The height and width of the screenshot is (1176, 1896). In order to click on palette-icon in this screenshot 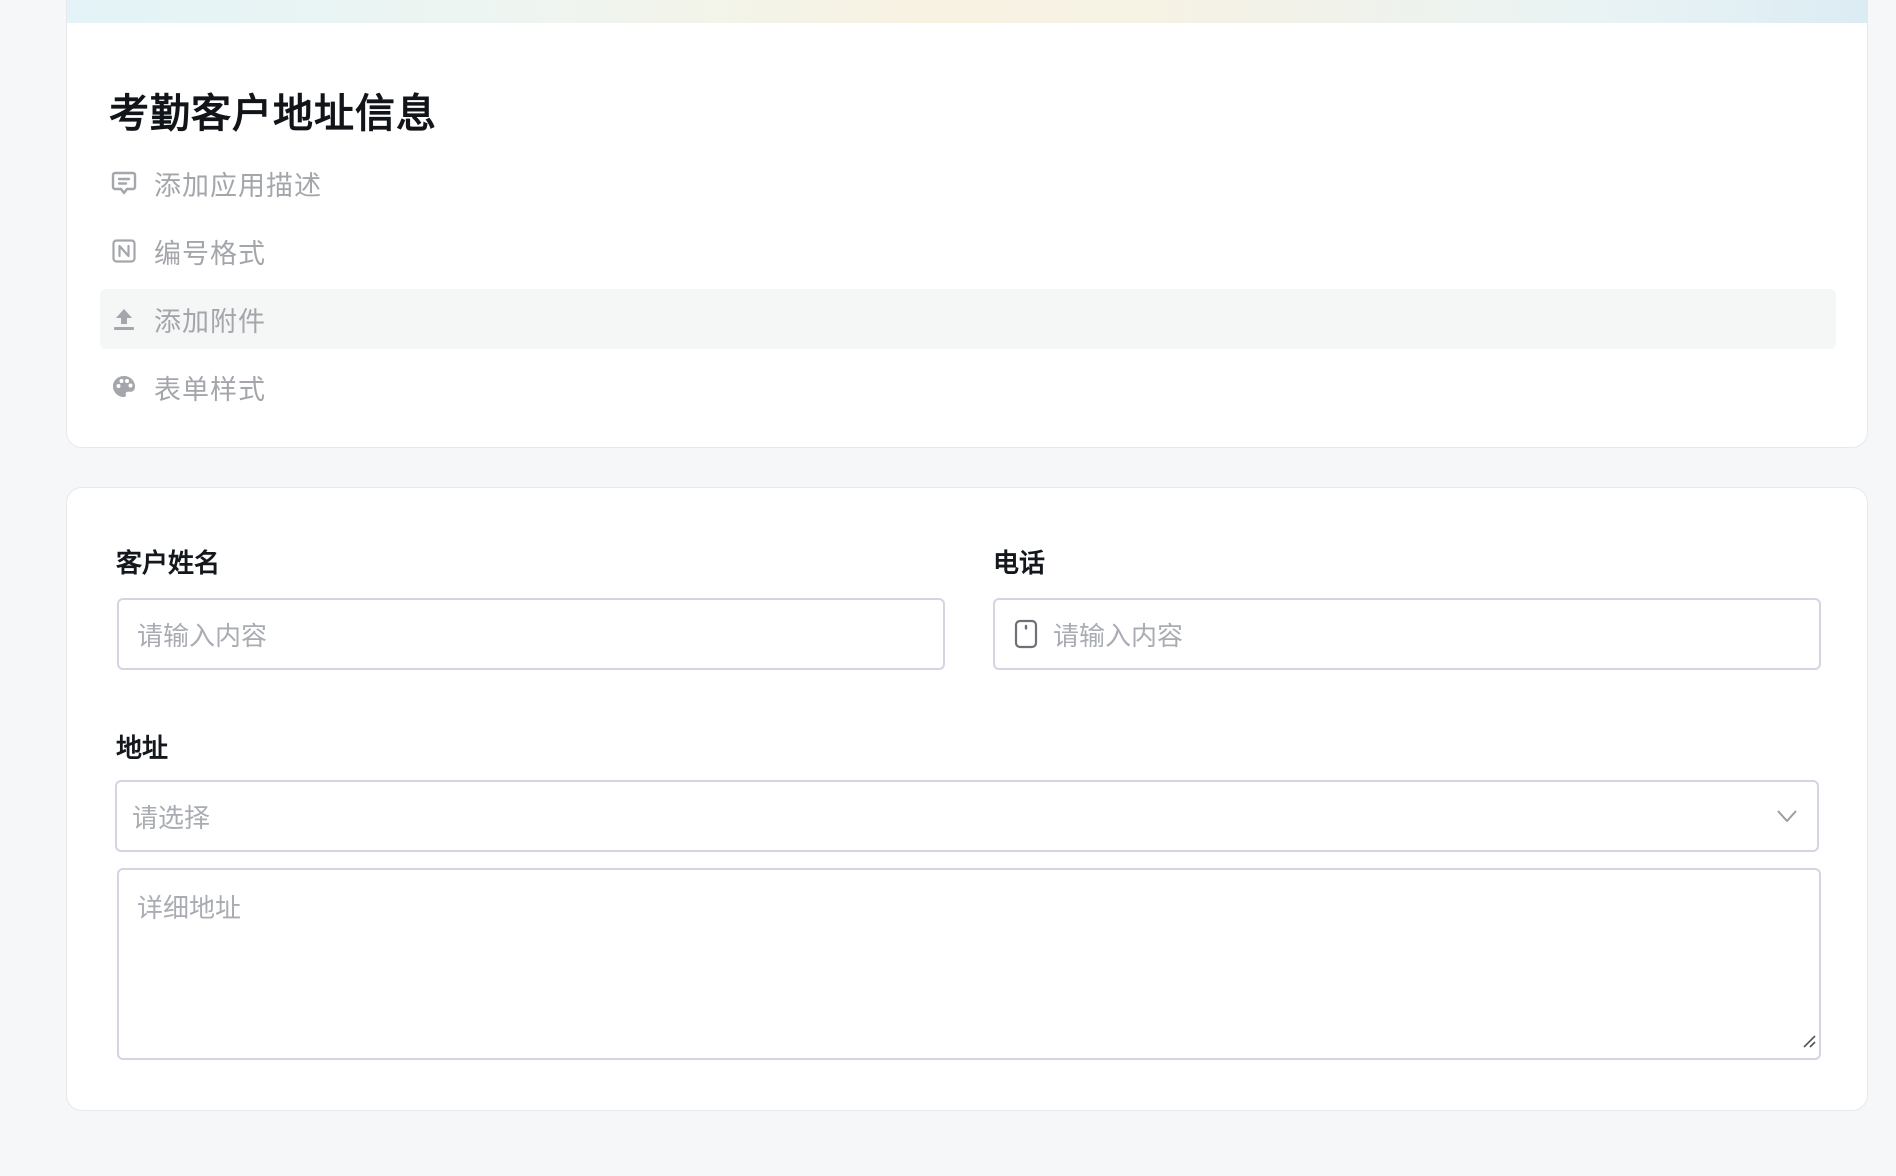, I will do `click(124, 387)`.